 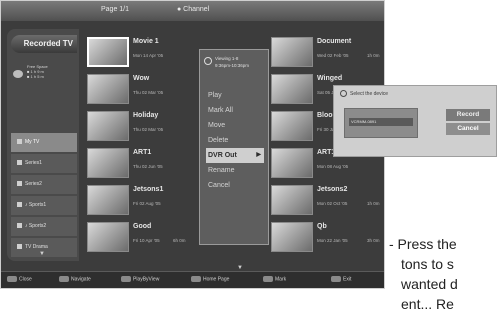 What do you see at coordinates (44, 163) in the screenshot?
I see `category-series1: Series1` at bounding box center [44, 163].